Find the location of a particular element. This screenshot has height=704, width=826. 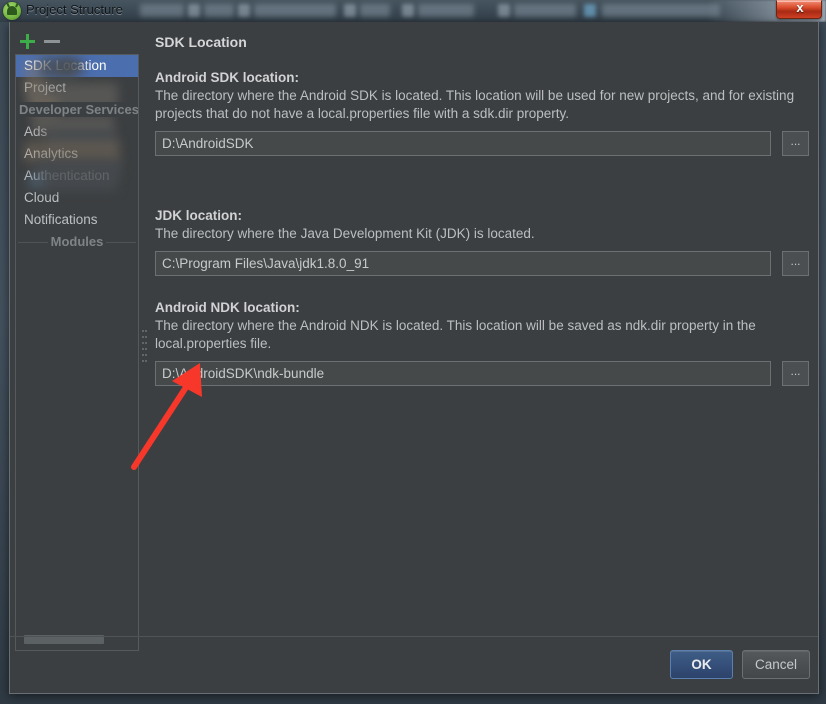

sidebar-group-label: Modules is located at coordinates (77, 241).